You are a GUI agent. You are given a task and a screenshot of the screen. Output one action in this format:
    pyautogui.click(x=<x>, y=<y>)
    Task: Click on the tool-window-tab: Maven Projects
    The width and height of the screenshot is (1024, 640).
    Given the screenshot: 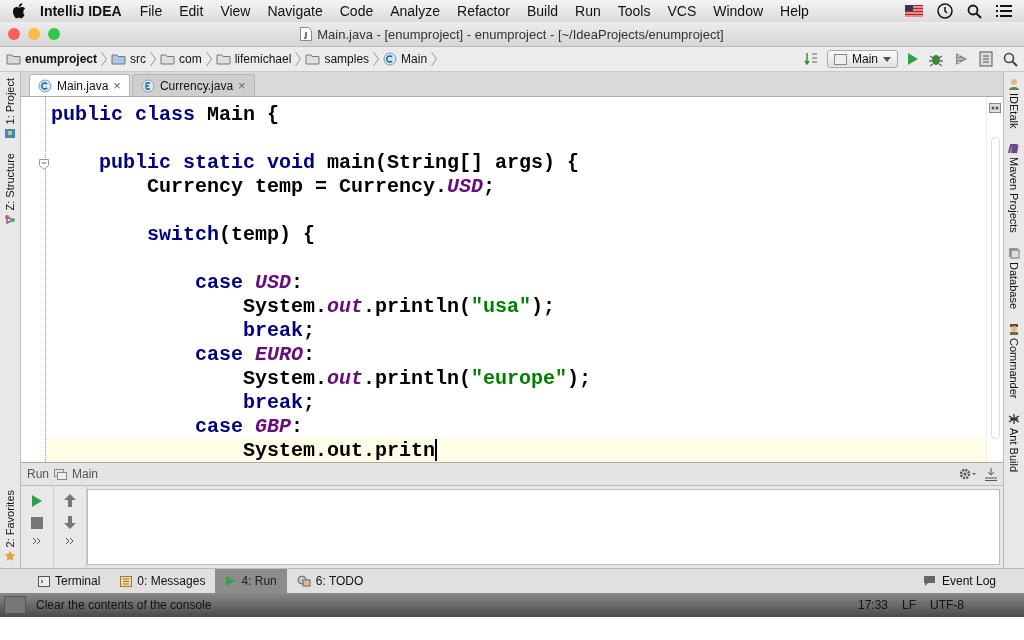 What is the action you would take?
    pyautogui.click(x=1014, y=188)
    